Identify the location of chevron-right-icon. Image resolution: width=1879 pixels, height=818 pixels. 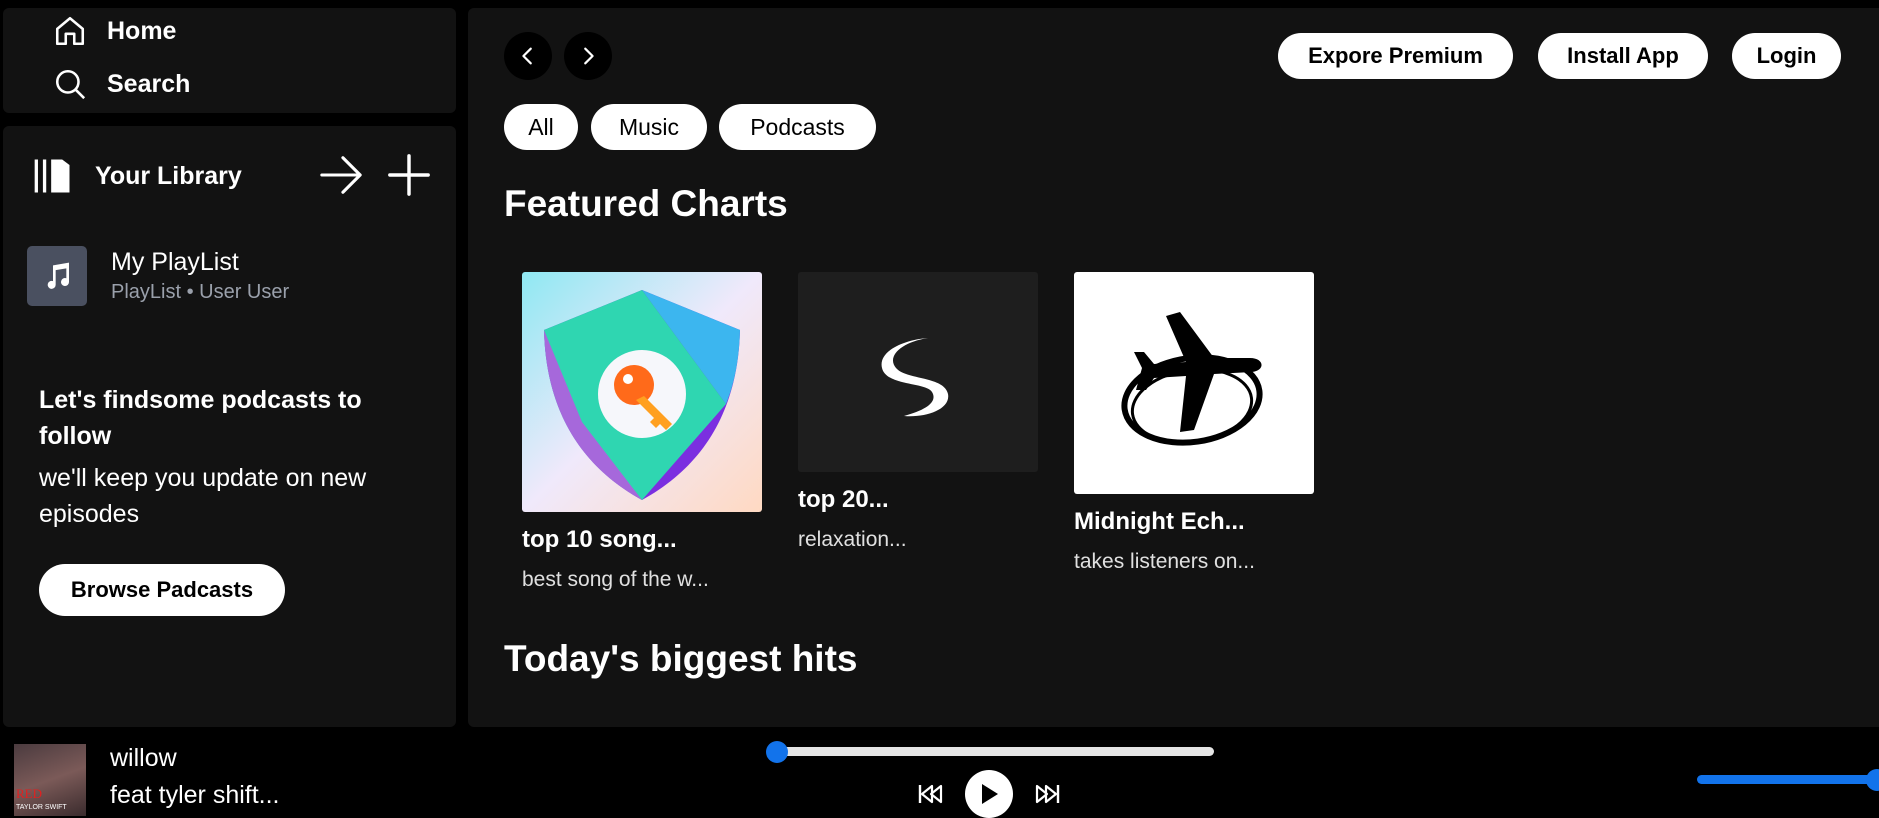
(589, 56).